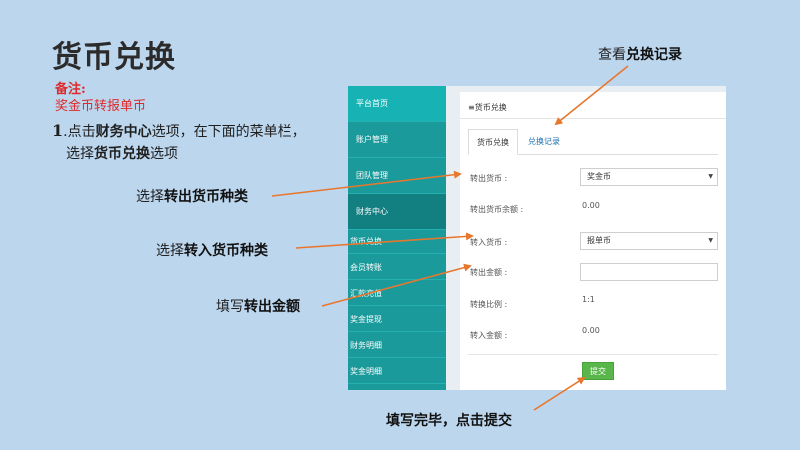 The height and width of the screenshot is (450, 800). Describe the element at coordinates (591, 95) in the screenshot. I see `arrow-to-records-tab` at that location.